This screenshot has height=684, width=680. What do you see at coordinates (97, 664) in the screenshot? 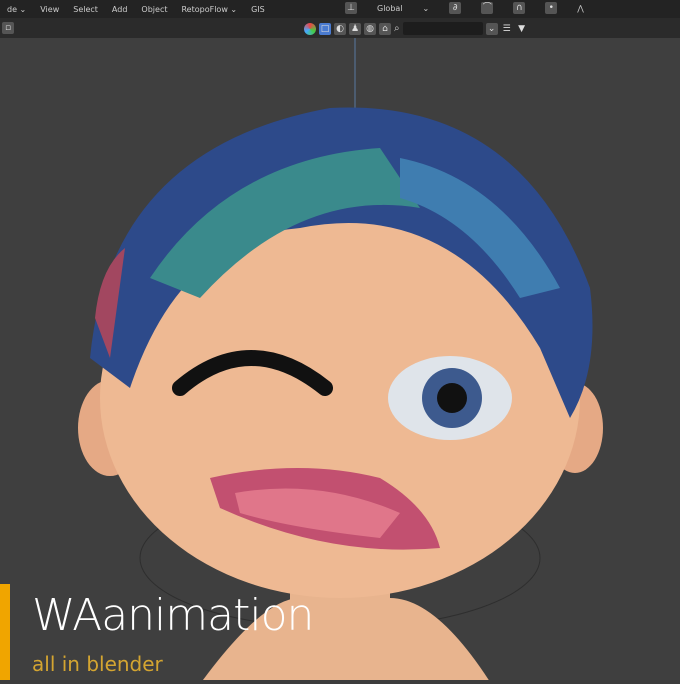
I see `overlay-subtitle: all in blender` at bounding box center [97, 664].